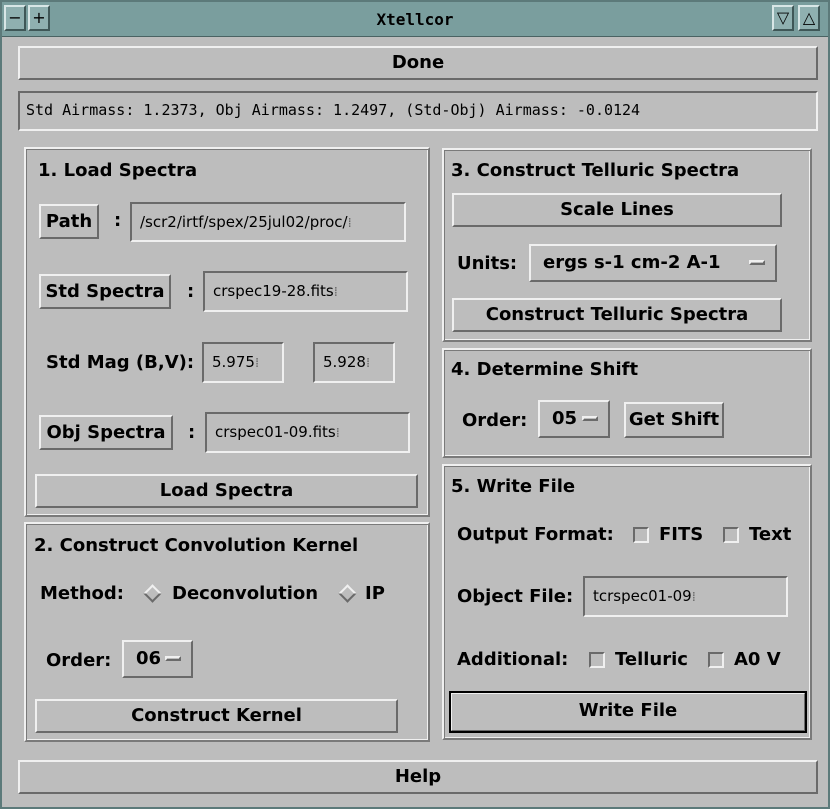  Describe the element at coordinates (69, 221) in the screenshot. I see `path-button: Path` at that location.